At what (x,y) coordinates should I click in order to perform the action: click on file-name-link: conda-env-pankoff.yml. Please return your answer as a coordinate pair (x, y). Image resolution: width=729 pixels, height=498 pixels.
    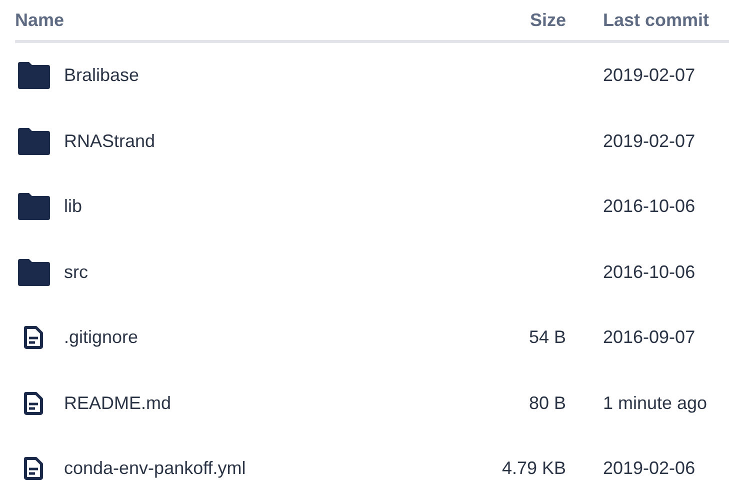
    Looking at the image, I should click on (155, 469).